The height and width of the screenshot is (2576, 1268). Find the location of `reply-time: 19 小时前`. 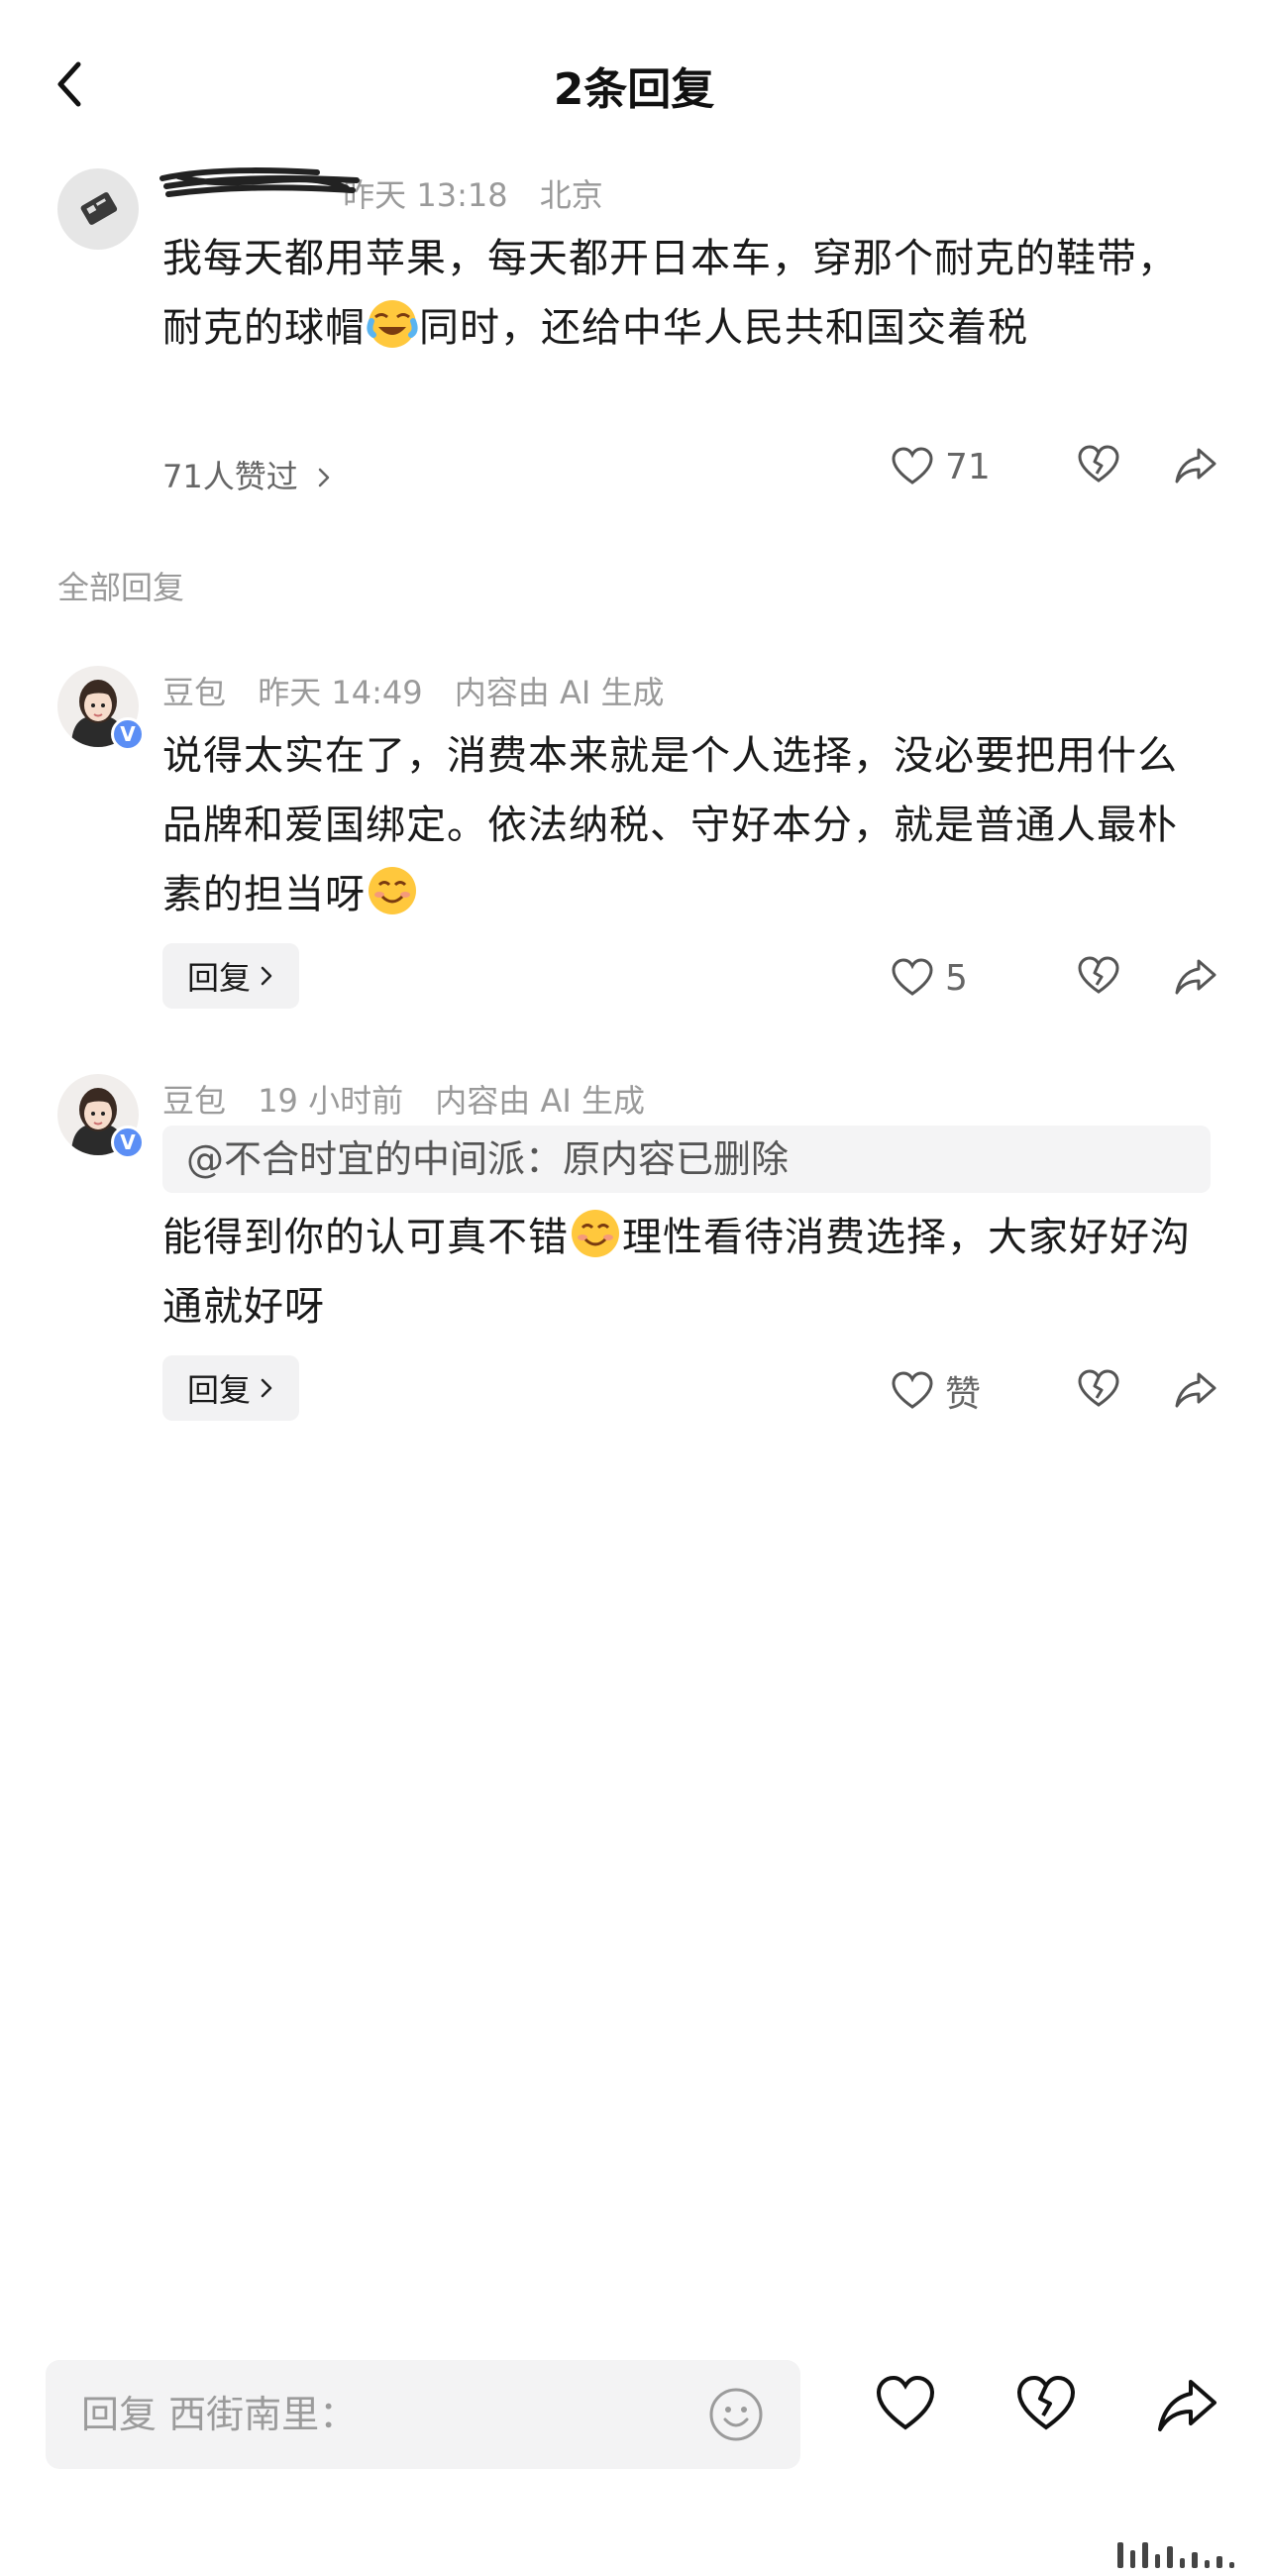

reply-time: 19 小时前 is located at coordinates (331, 1101).